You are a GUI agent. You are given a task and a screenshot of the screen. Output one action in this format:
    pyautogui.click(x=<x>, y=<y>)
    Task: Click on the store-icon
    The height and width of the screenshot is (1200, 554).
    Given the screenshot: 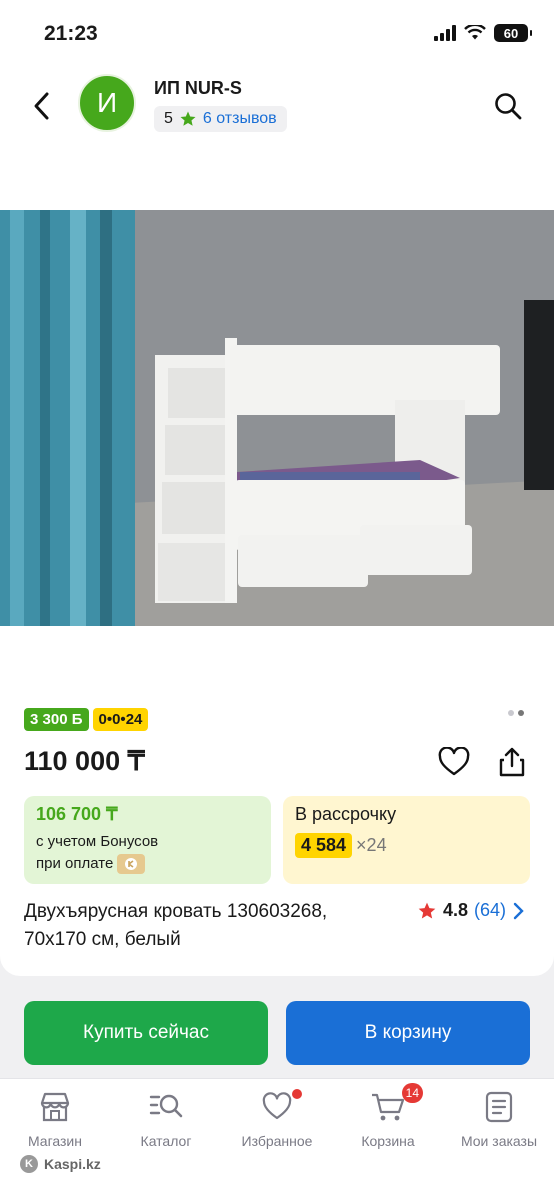 What is the action you would take?
    pyautogui.click(x=55, y=1107)
    